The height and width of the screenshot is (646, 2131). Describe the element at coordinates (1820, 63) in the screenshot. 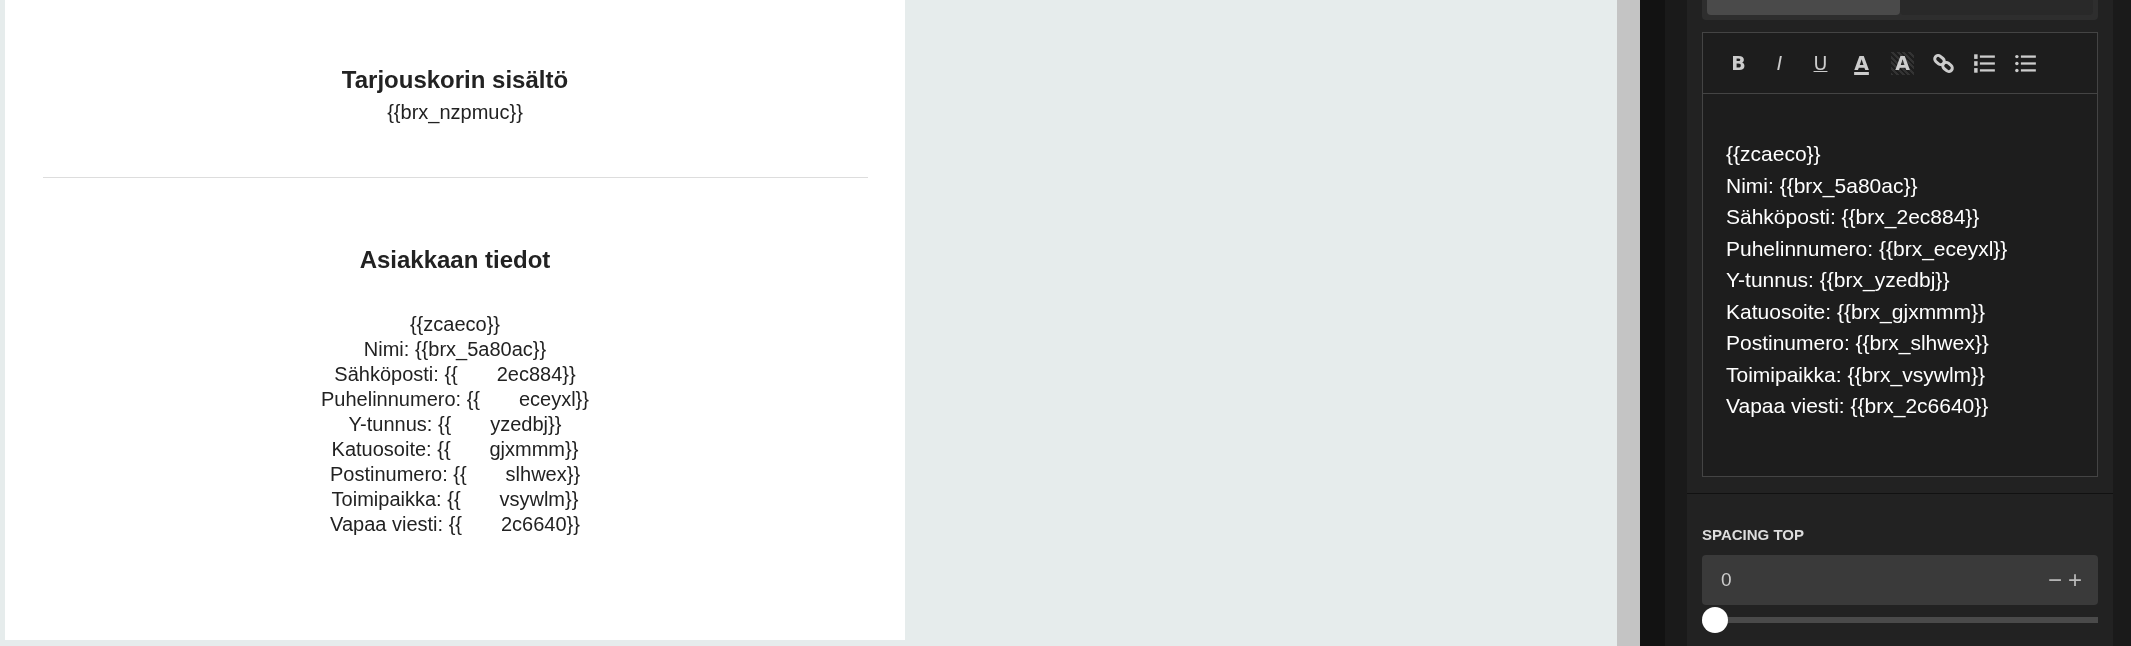

I see `underline-button: U` at that location.